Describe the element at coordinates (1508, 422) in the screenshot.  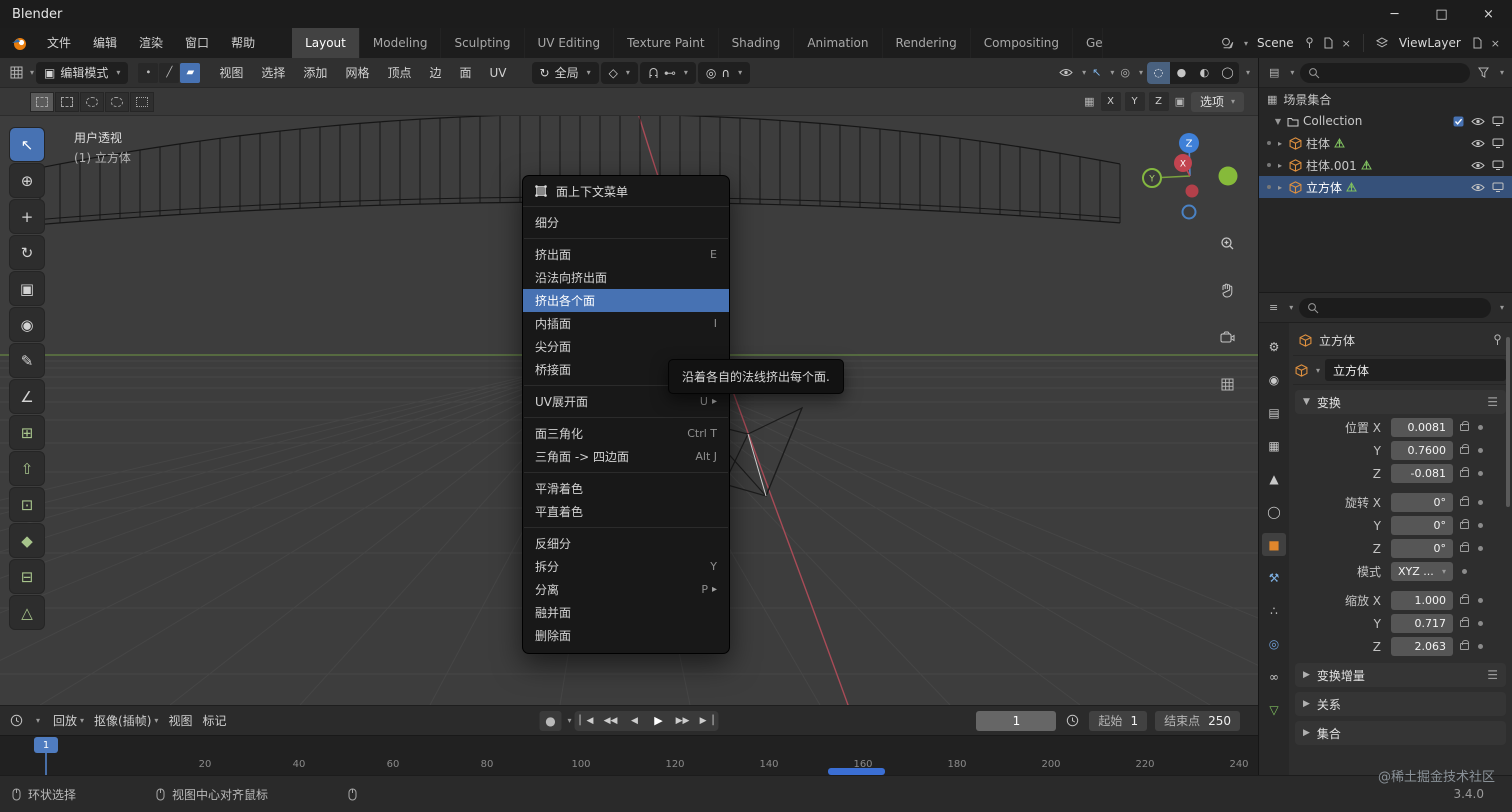
I see `properties-scrollbar` at that location.